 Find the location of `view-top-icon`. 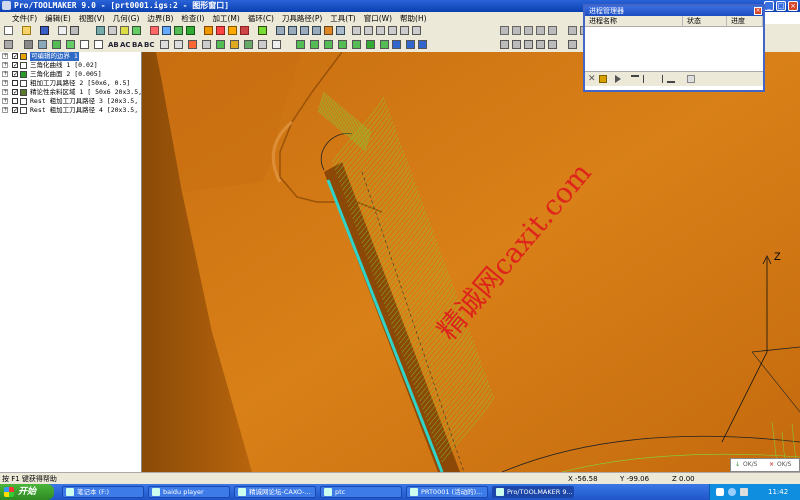

view-top-icon is located at coordinates (280, 30).